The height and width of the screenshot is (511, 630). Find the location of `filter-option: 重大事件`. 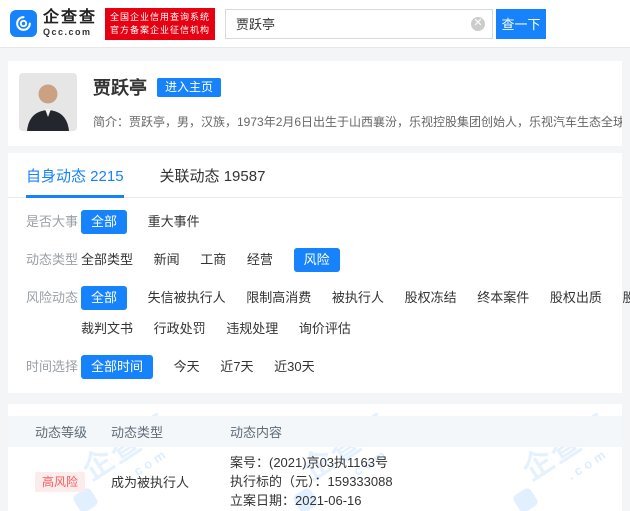

filter-option: 重大事件 is located at coordinates (174, 222).